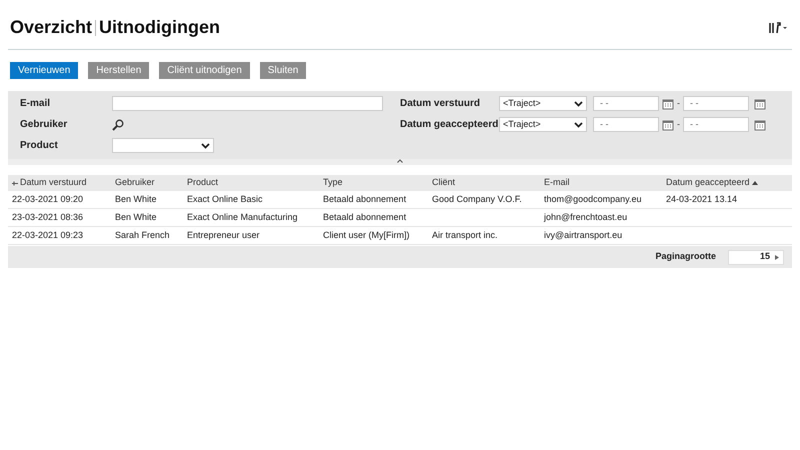  What do you see at coordinates (118, 124) in the screenshot?
I see `search-icon` at bounding box center [118, 124].